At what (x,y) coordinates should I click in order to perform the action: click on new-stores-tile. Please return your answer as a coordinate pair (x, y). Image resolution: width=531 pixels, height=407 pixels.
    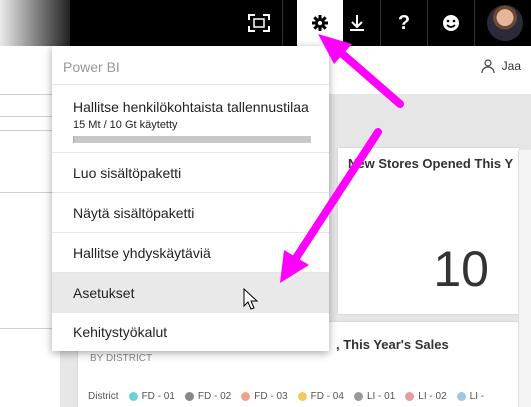
    Looking at the image, I should click on (428, 231).